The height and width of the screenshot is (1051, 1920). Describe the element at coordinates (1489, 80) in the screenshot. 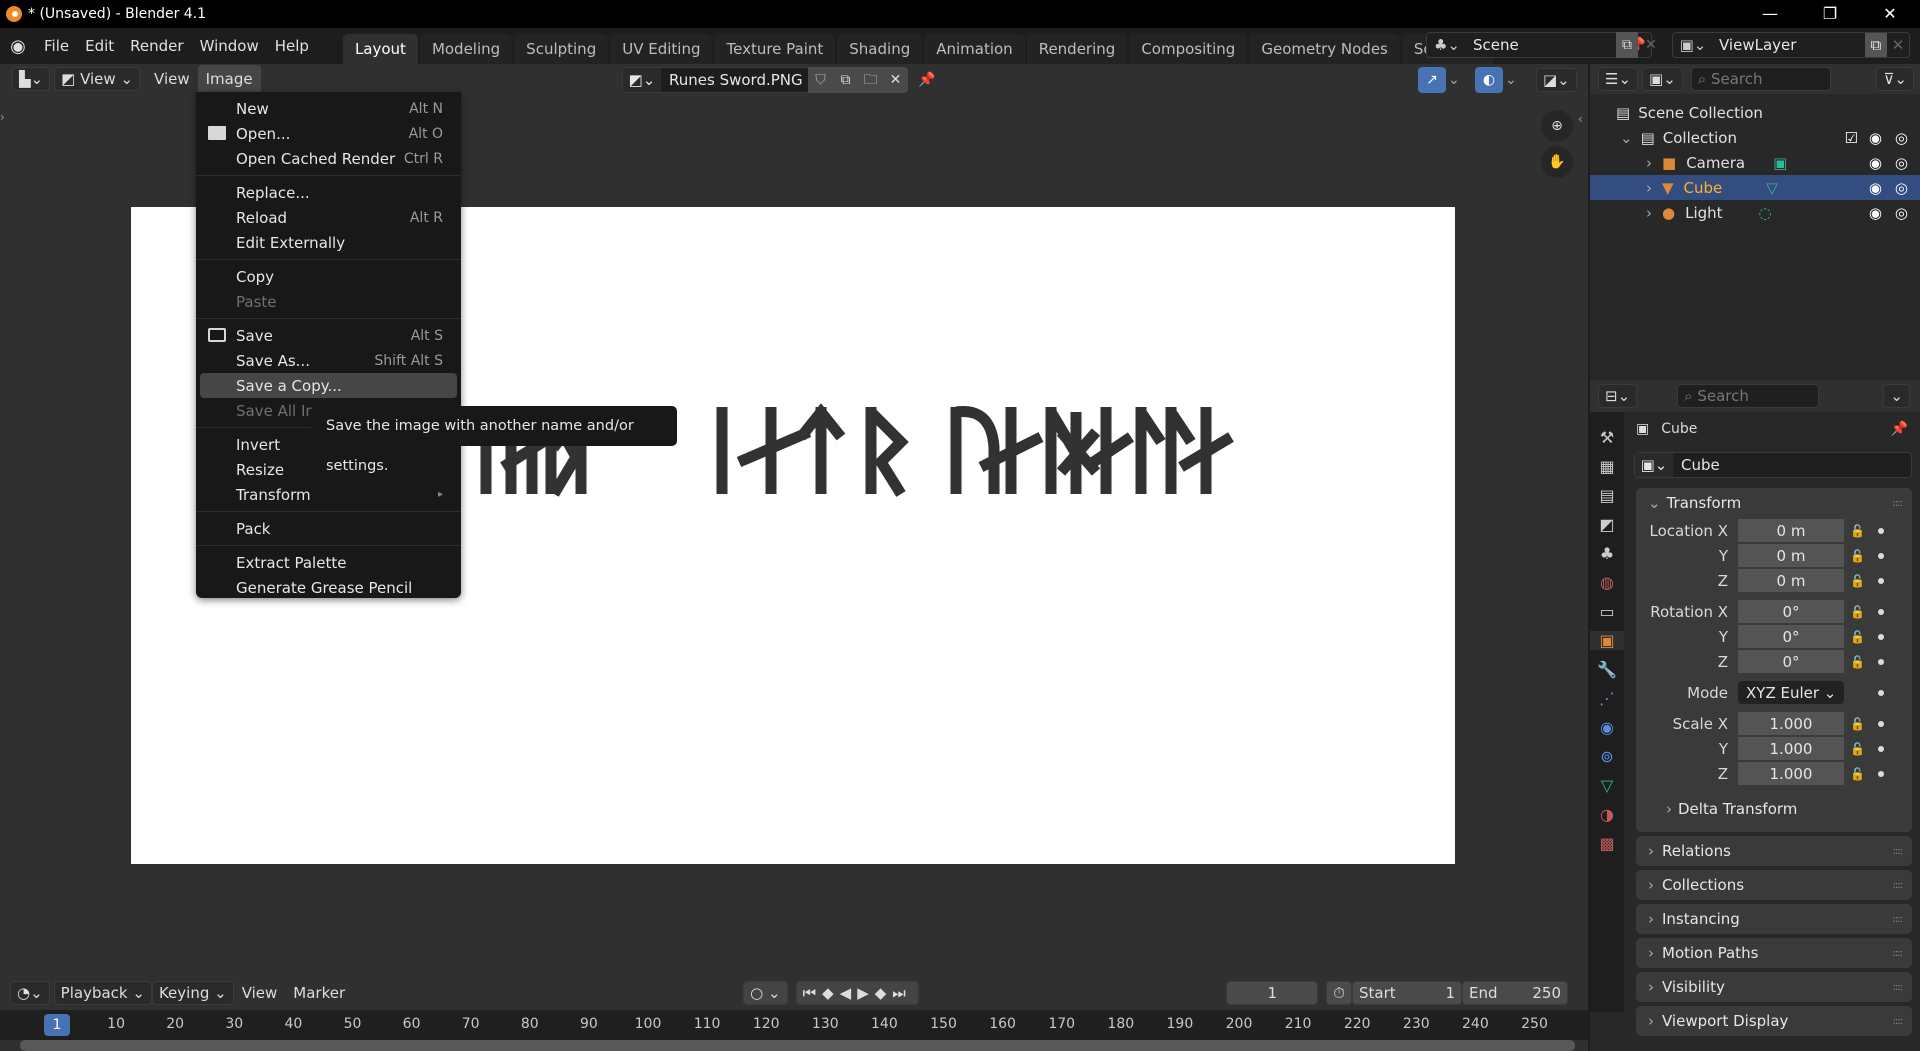

I see `overlay-toggle-icon: ◐` at that location.